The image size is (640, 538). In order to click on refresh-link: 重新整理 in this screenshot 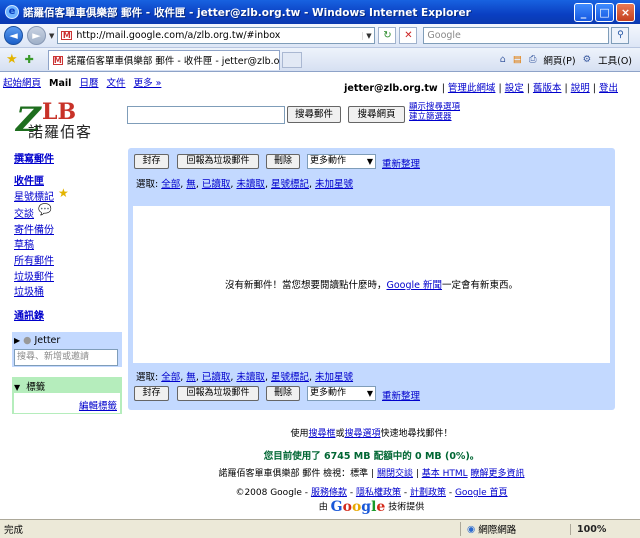, I will do `click(401, 163)`.